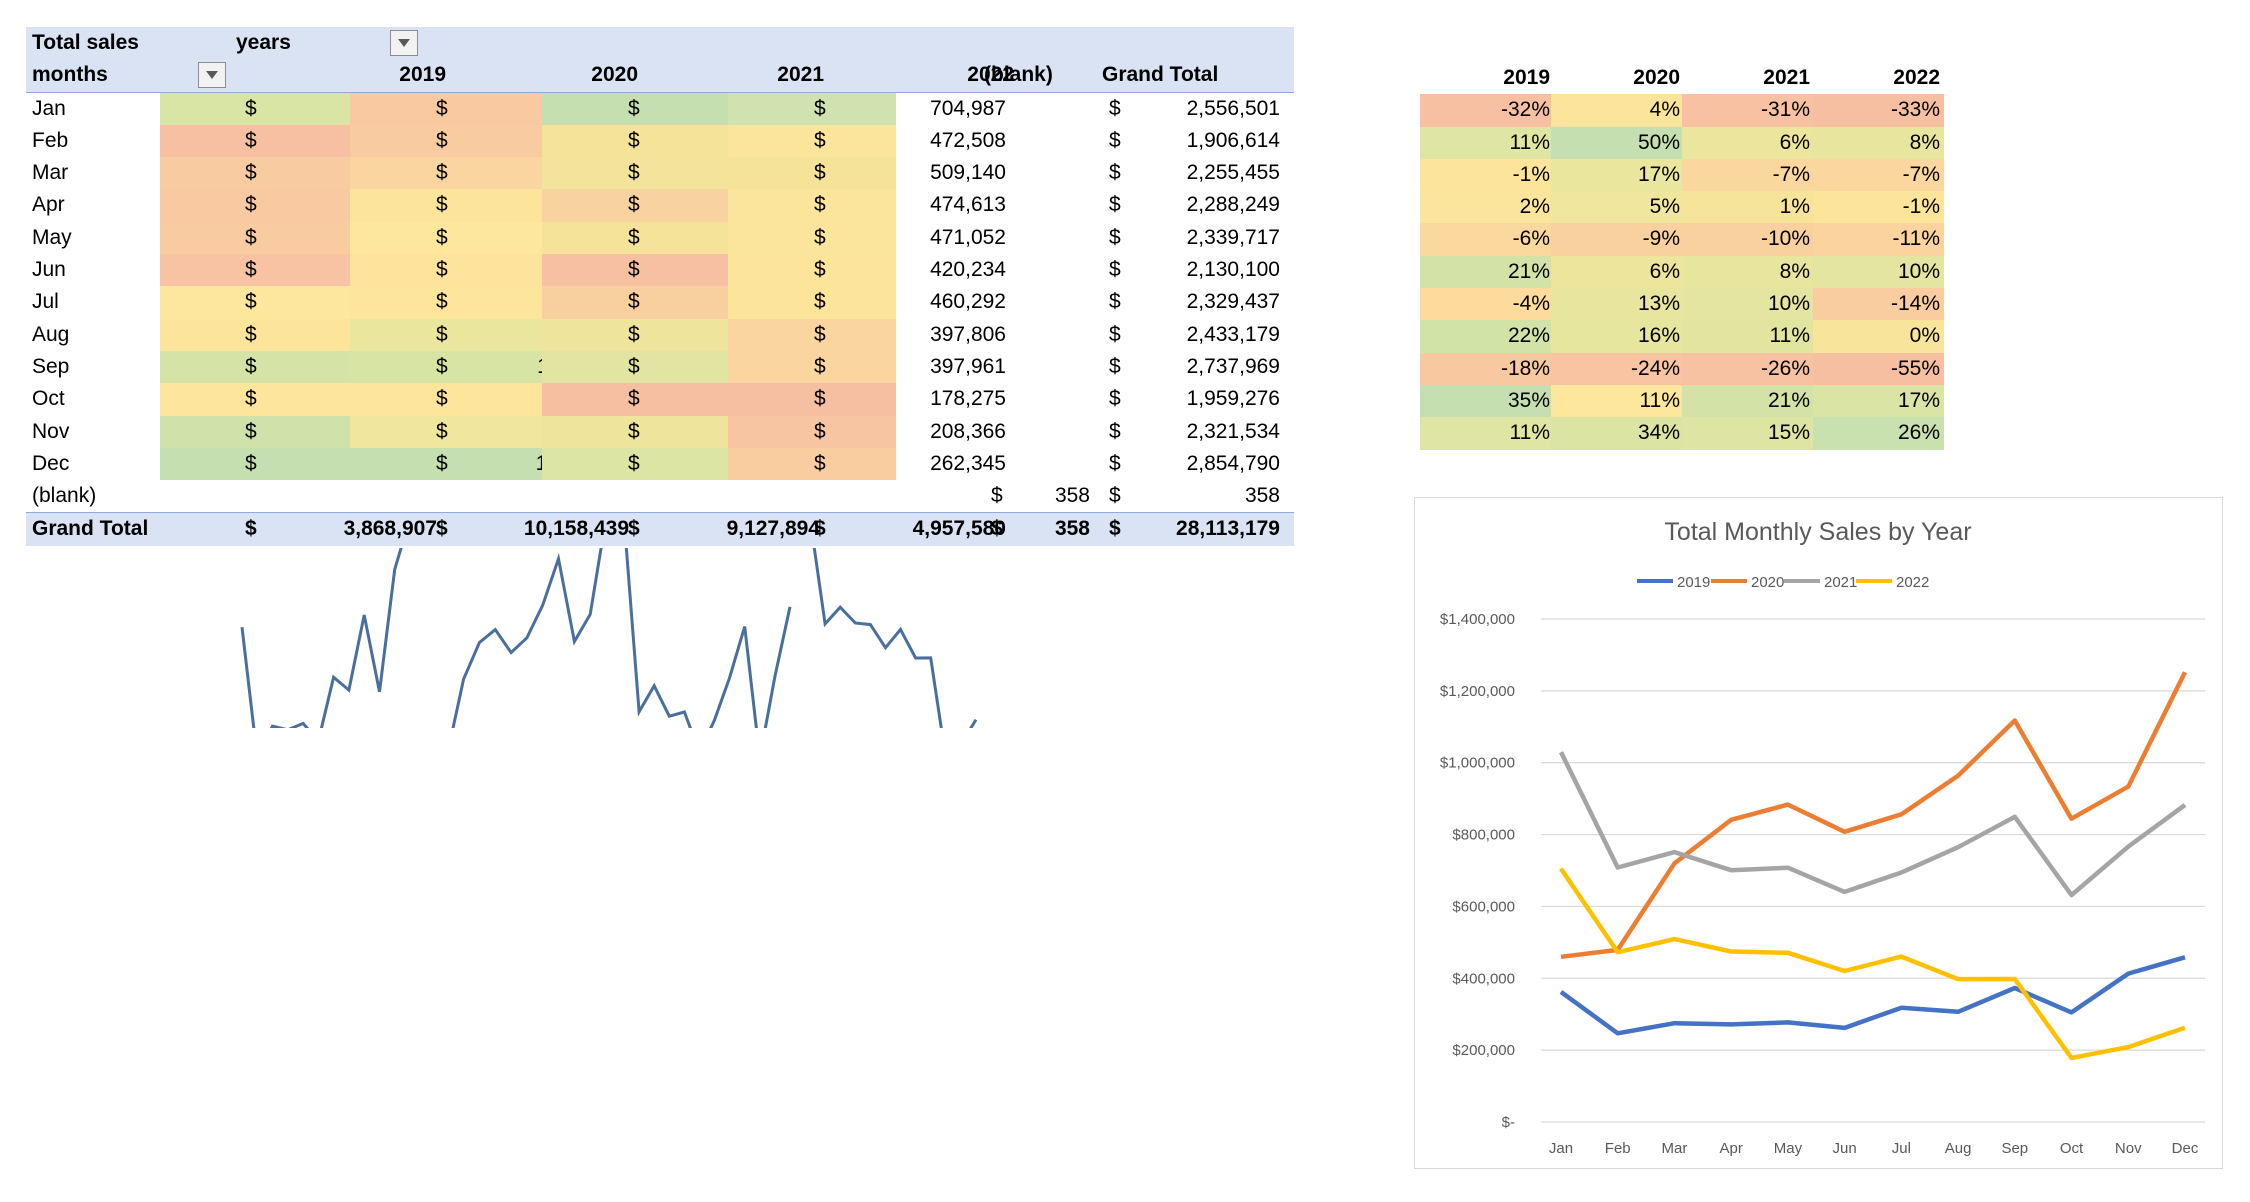  What do you see at coordinates (1915, 110) in the screenshot?
I see `pct-cell: -33%` at bounding box center [1915, 110].